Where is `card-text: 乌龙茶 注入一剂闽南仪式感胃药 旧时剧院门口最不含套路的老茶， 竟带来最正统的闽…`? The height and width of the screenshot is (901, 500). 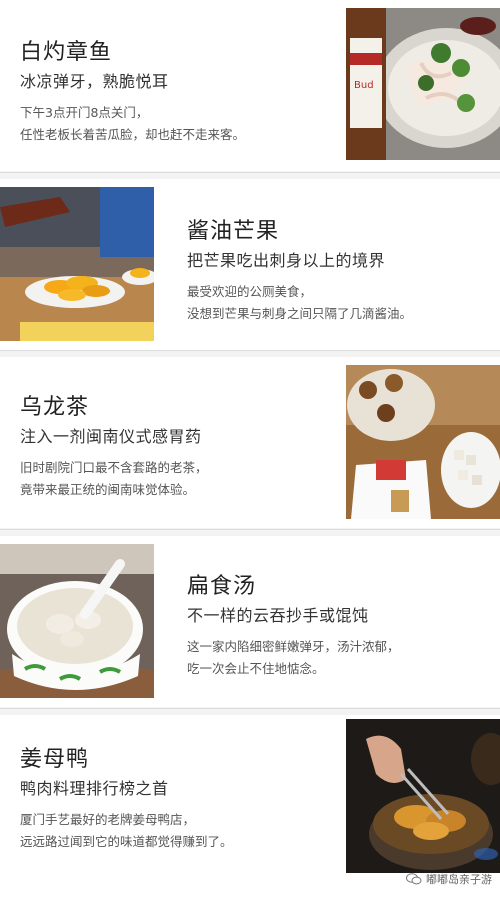
card-text: 乌龙茶 注入一剂闽南仪式感胃药 旧时剧院门口最不含套路的老茶， 竟带来最正统的闽… is located at coordinates (114, 448).